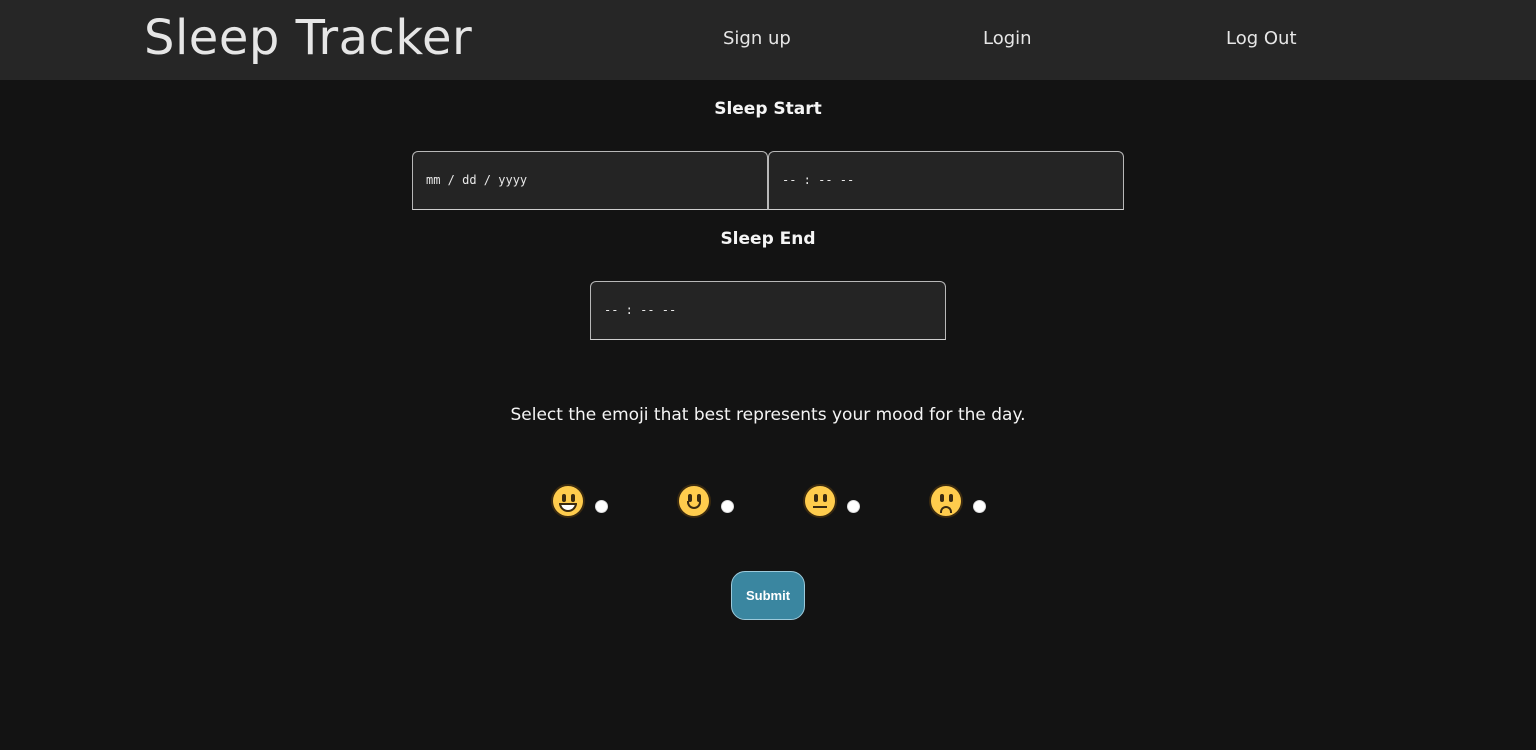  What do you see at coordinates (308, 38) in the screenshot?
I see `brand-title: Sleep Tracker` at bounding box center [308, 38].